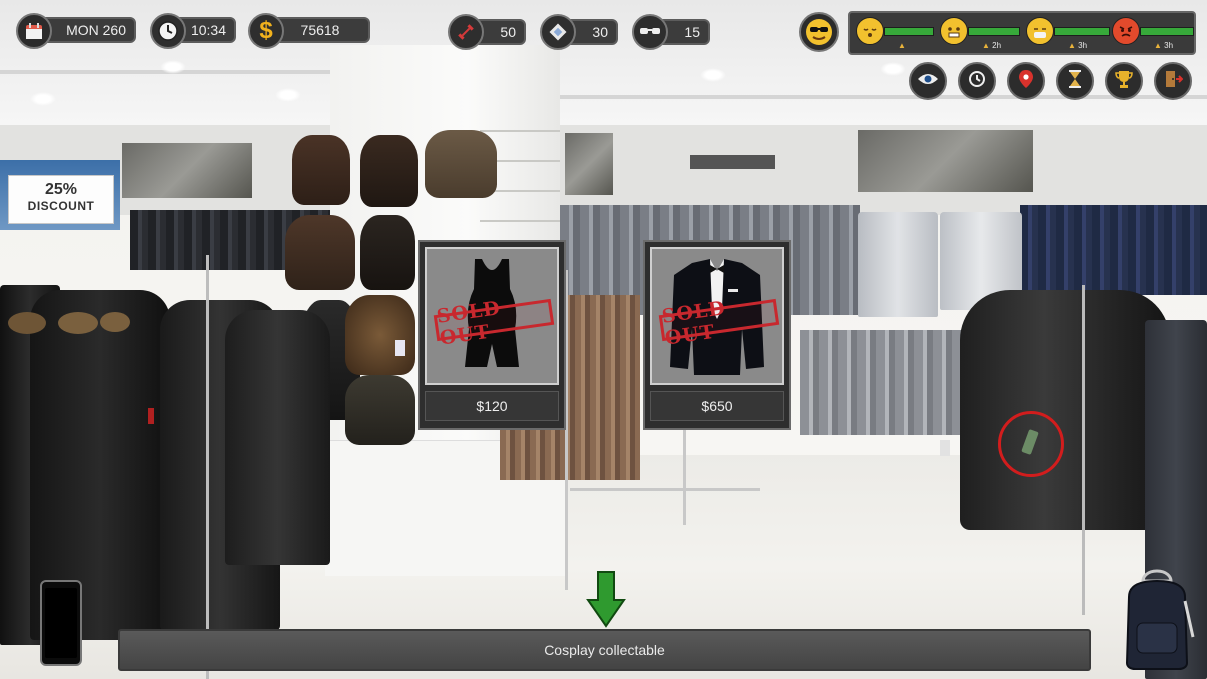 The width and height of the screenshot is (1207, 679). Describe the element at coordinates (1083, 45) in the screenshot. I see `health-note: 3h` at that location.